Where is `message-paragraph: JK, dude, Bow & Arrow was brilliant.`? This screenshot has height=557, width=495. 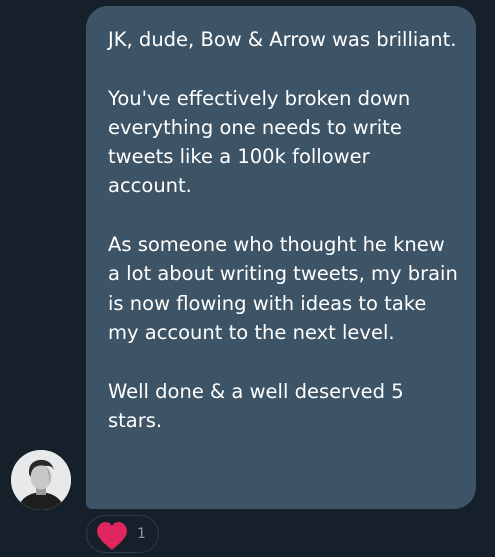 message-paragraph: JK, dude, Bow & Arrow was brilliant. is located at coordinates (282, 39).